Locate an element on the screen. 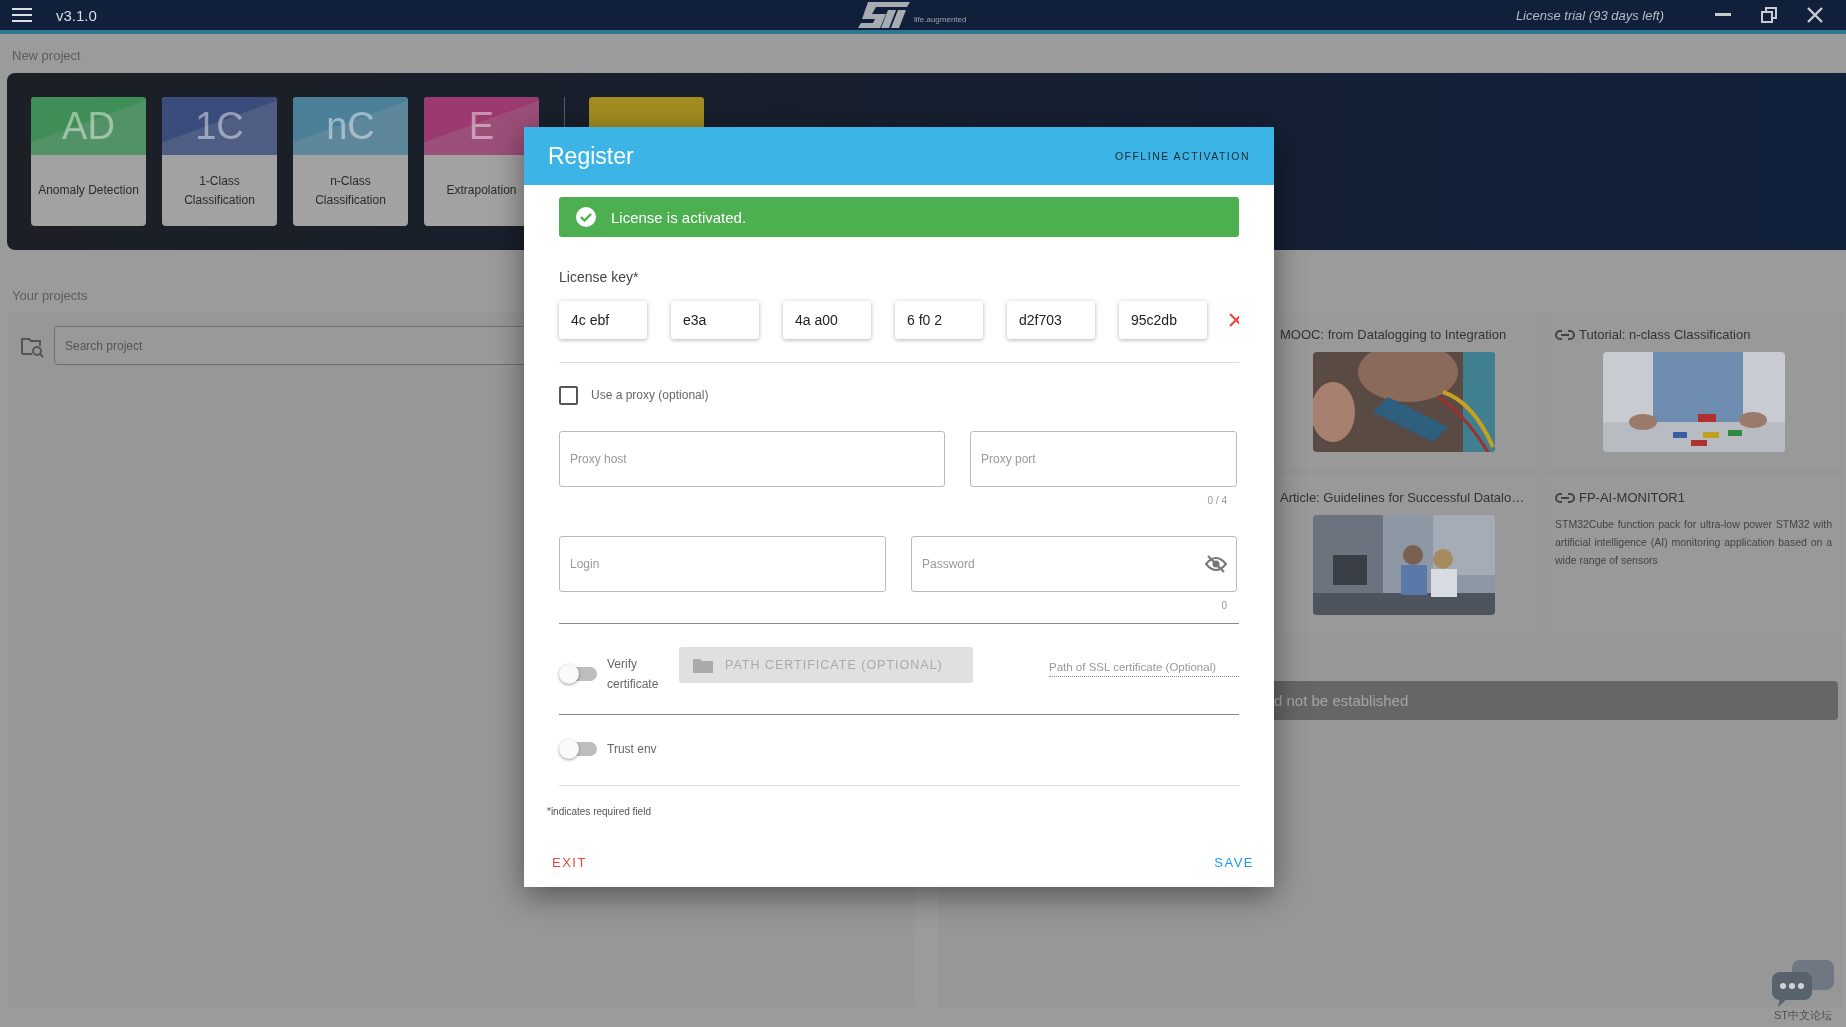 Image resolution: width=1846 pixels, height=1027 pixels. resource-title: Tutorial: n-class Classification is located at coordinates (1665, 334).